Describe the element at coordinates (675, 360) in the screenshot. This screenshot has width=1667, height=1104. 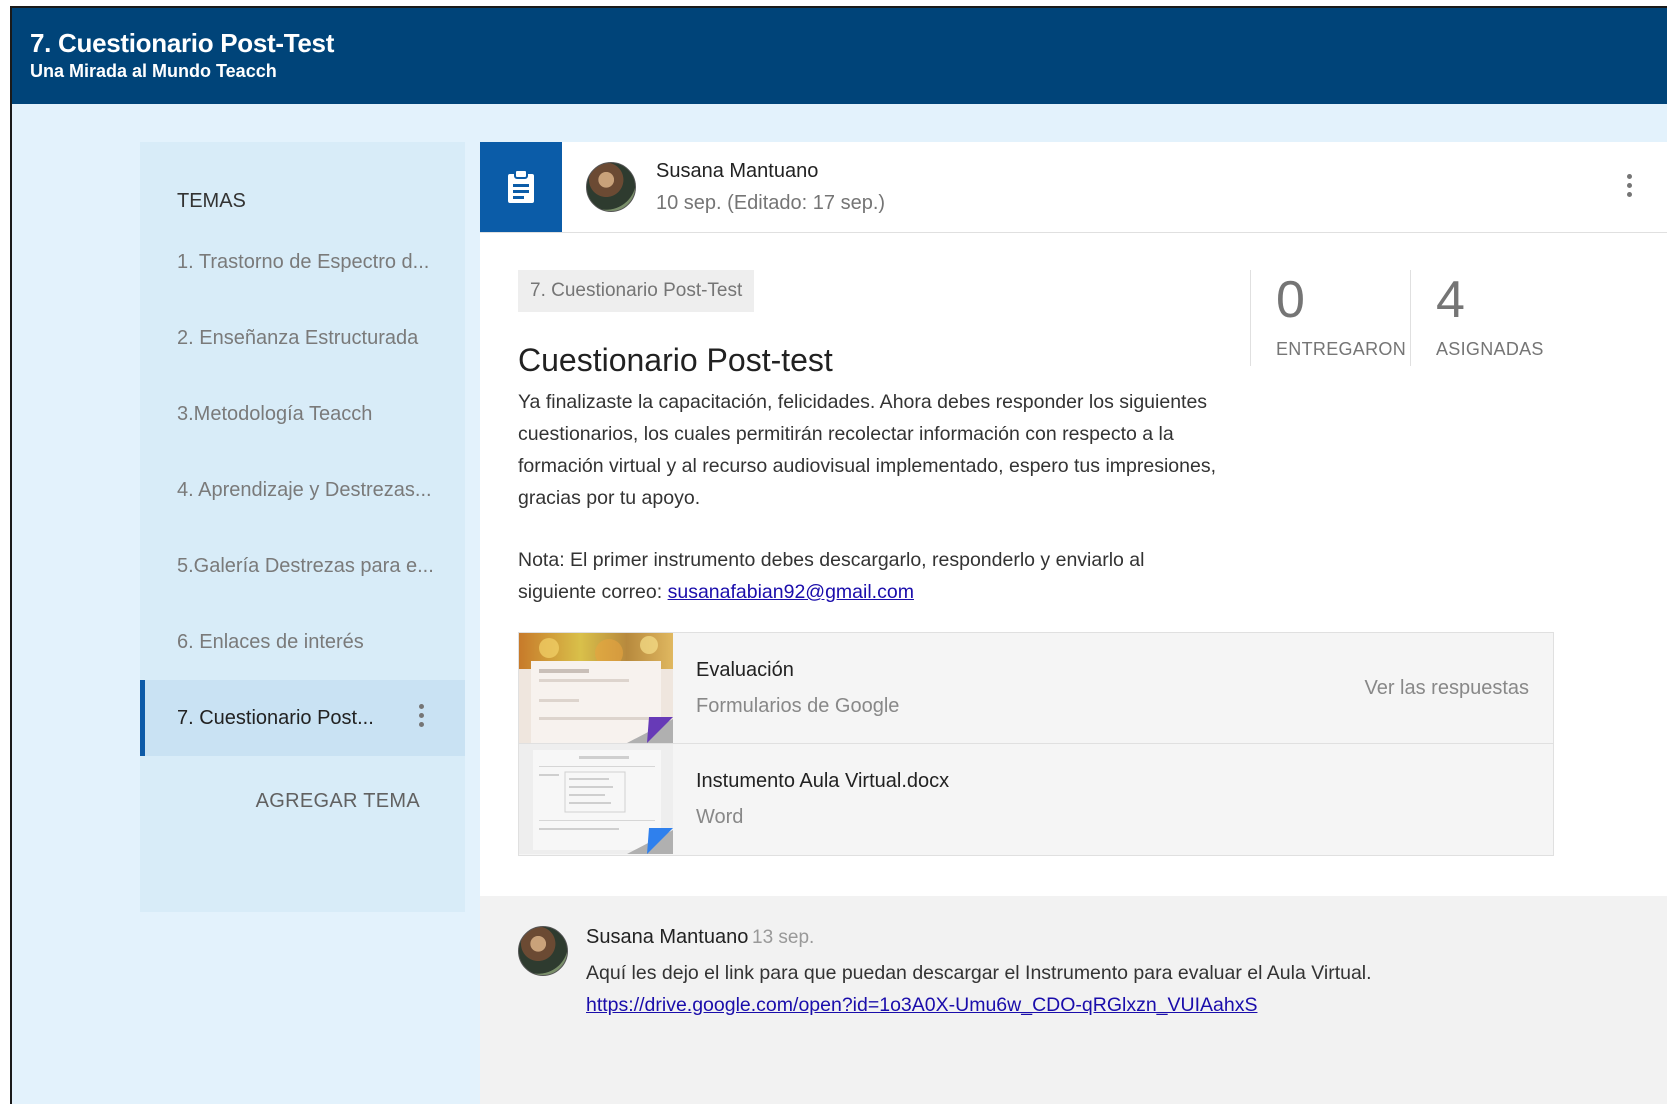
I see `assignment-title: Cuestionario Post-test` at that location.